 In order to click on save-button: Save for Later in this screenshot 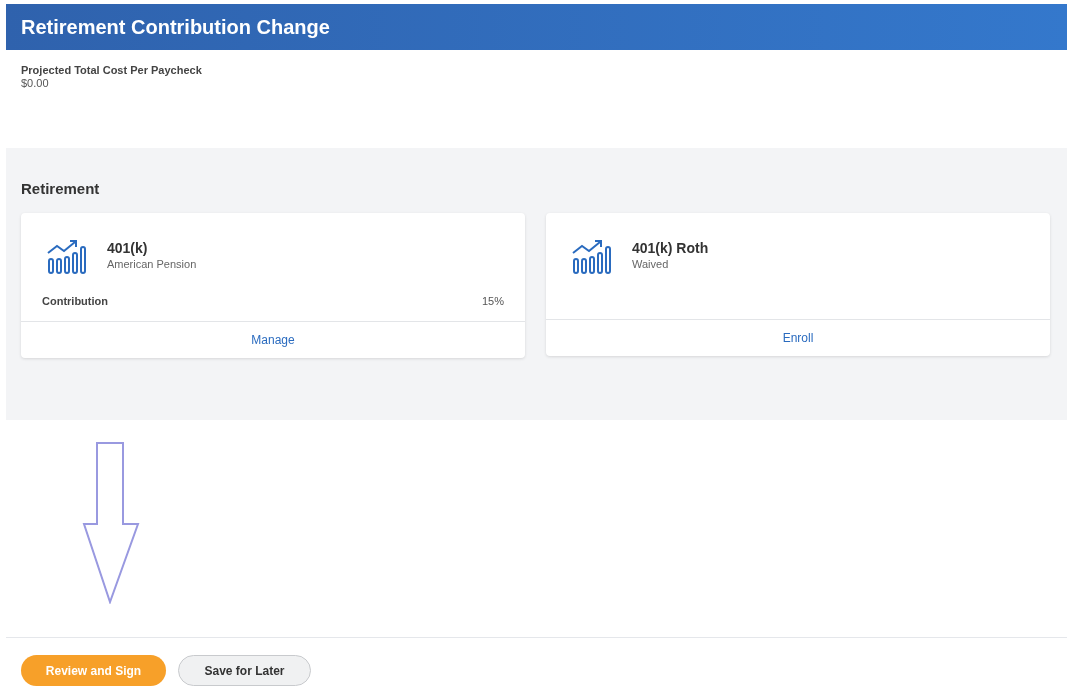, I will do `click(244, 670)`.